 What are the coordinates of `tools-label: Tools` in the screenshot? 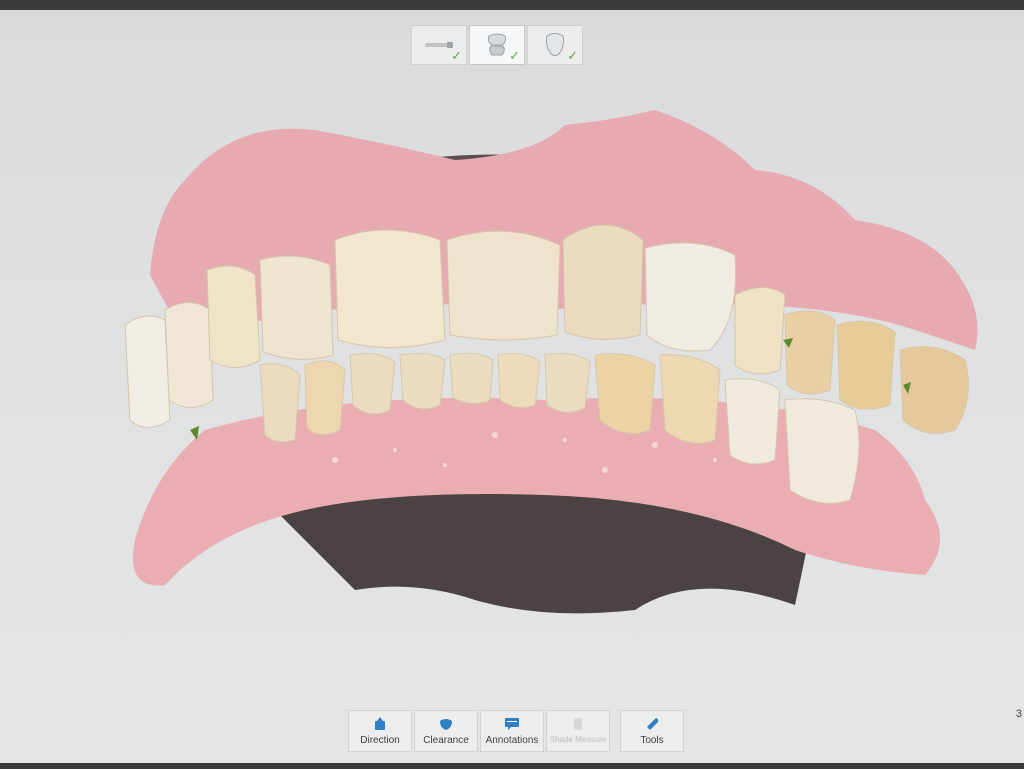 It's located at (652, 740).